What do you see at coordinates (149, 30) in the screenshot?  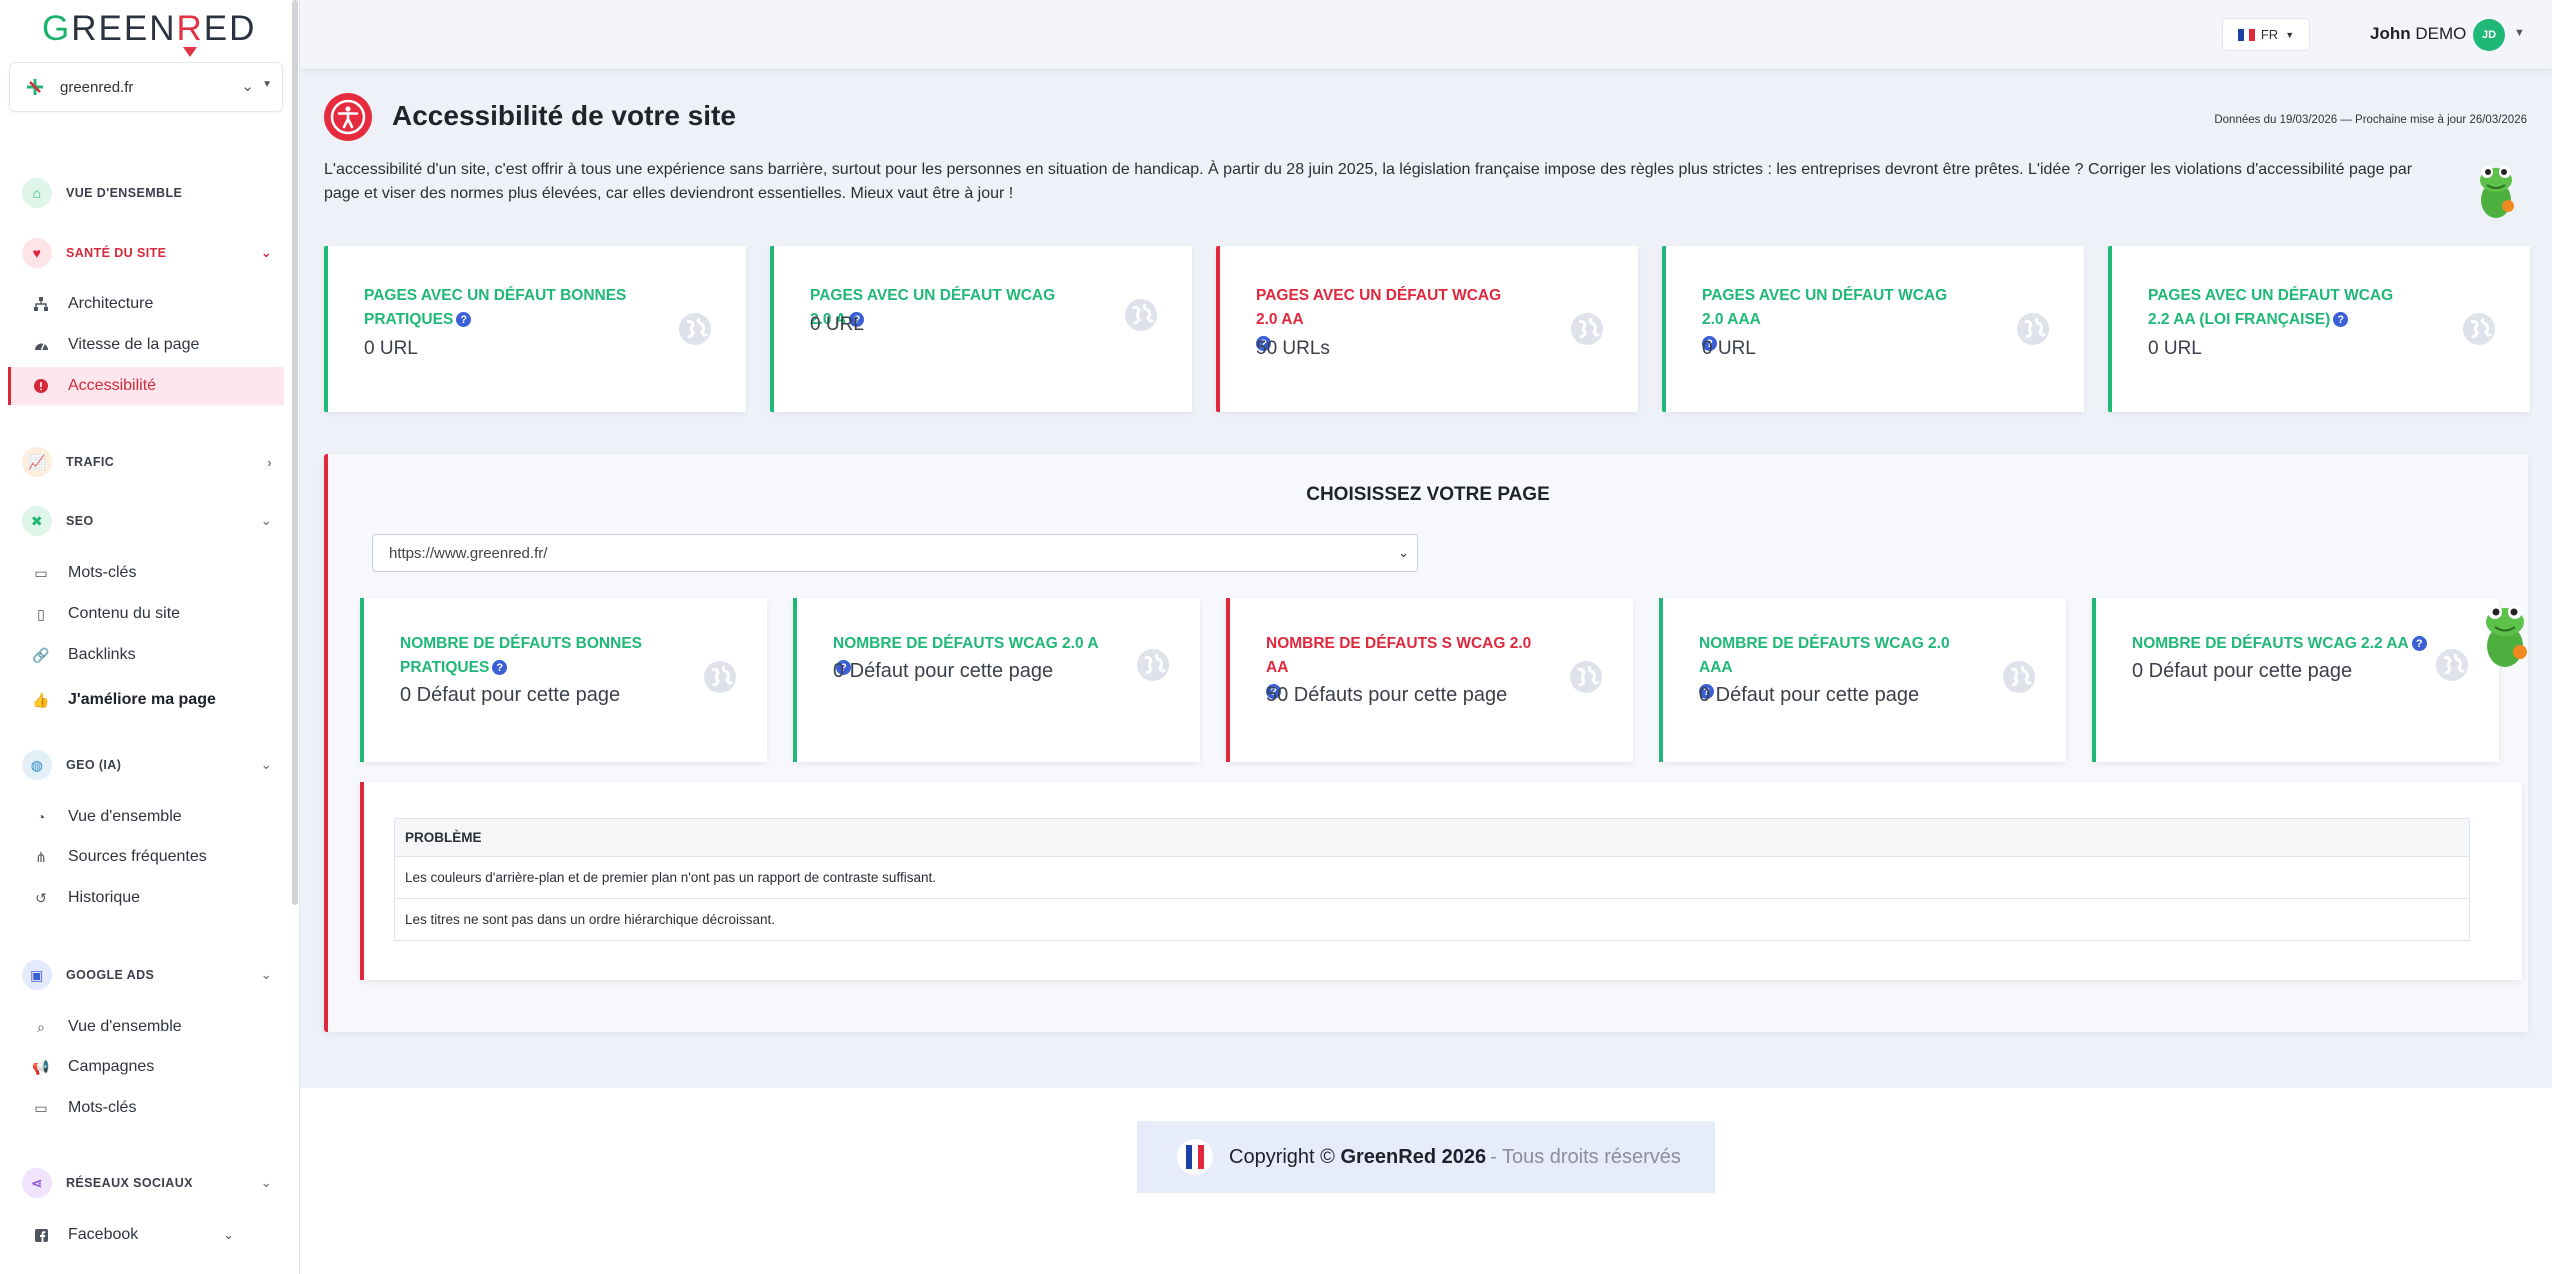 I see `greenred-logo: G REEN R ED` at bounding box center [149, 30].